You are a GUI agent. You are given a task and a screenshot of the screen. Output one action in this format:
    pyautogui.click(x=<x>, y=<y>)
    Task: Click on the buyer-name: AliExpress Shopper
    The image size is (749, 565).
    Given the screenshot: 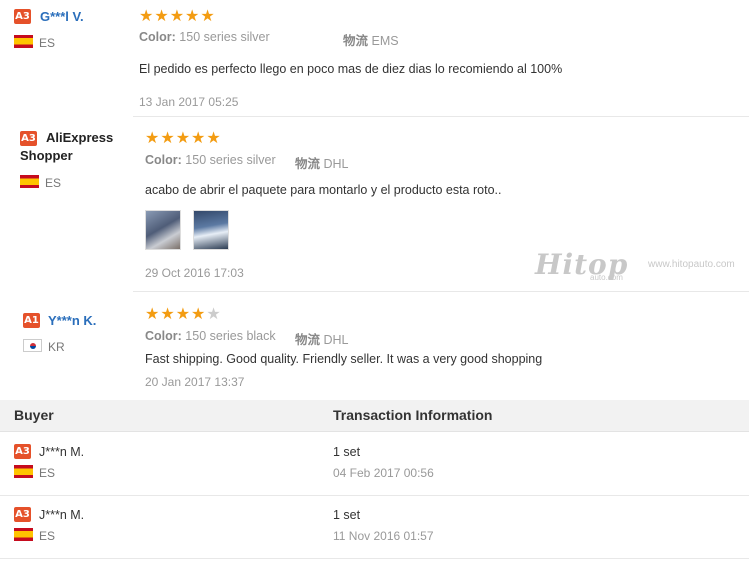 What is the action you would take?
    pyautogui.click(x=75, y=147)
    